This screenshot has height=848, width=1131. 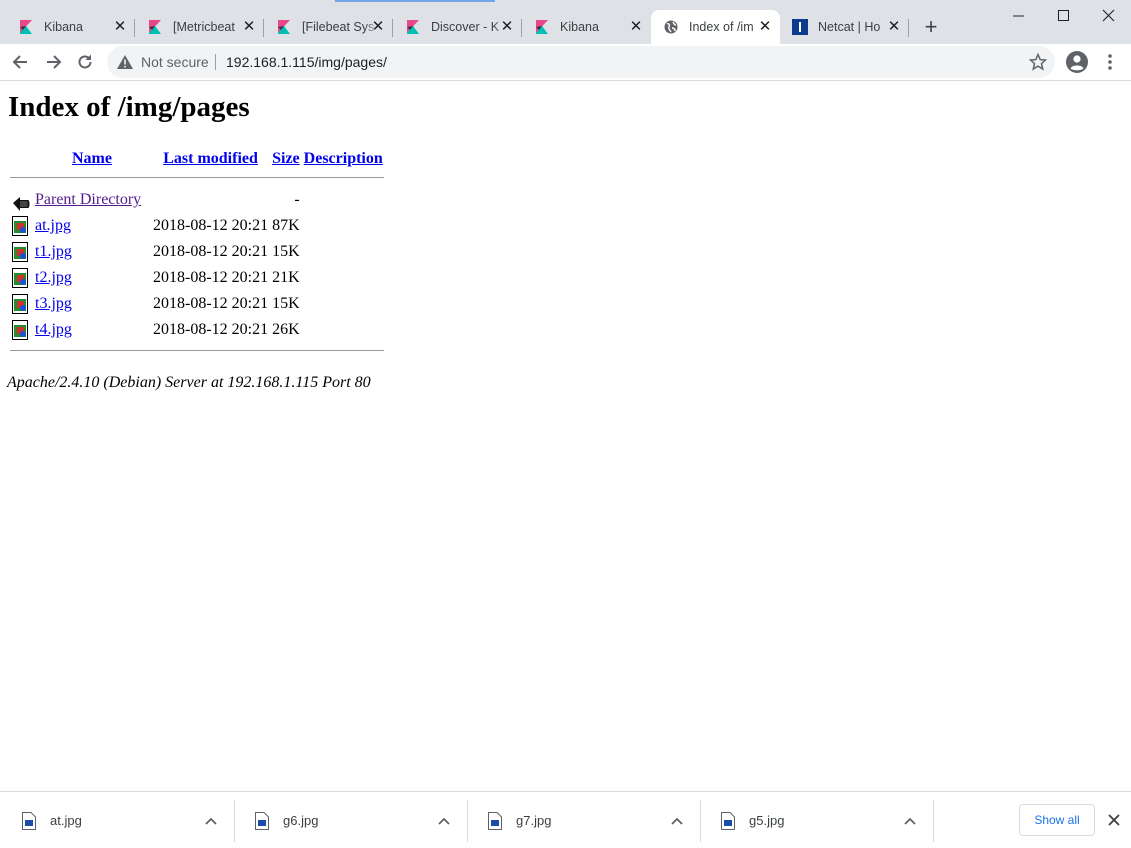 I want to click on url-text: 192.168.1.115/img/pages/, so click(x=306, y=62).